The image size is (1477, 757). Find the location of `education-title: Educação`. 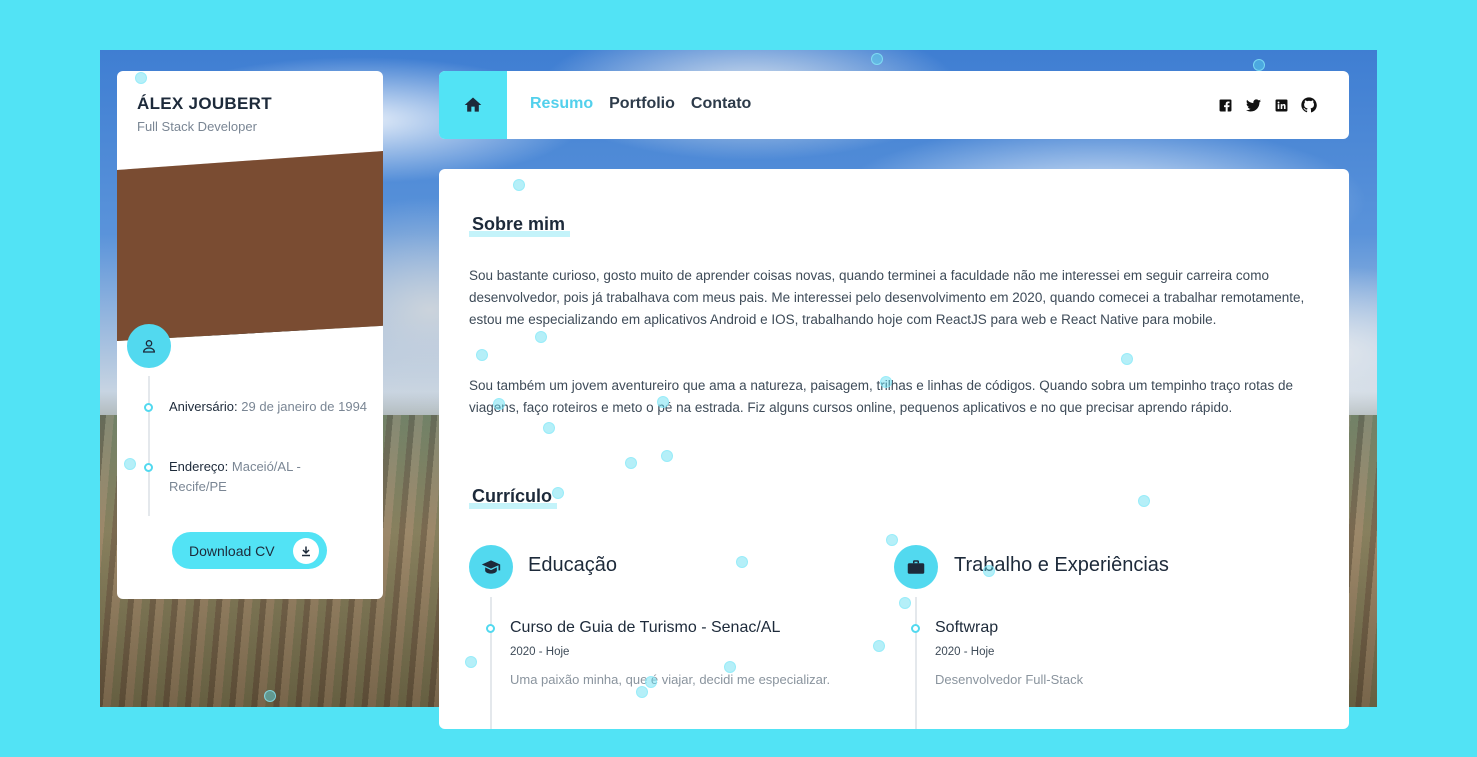

education-title: Educação is located at coordinates (572, 565).